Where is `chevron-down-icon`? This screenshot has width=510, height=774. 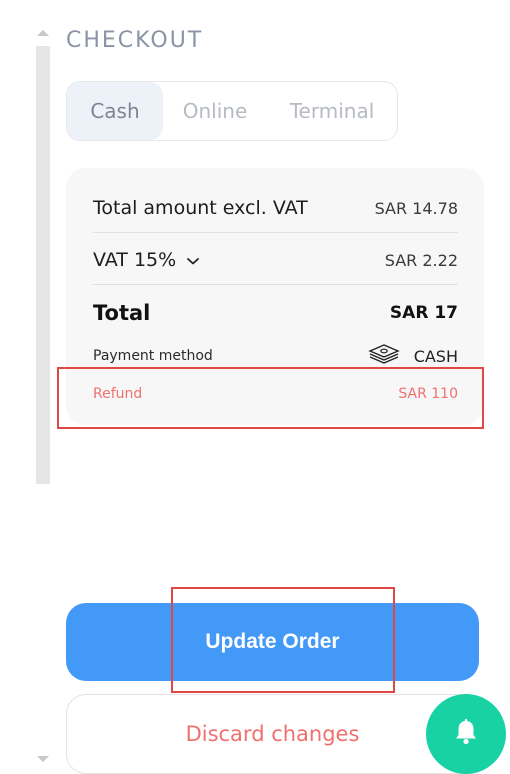 chevron-down-icon is located at coordinates (193, 260).